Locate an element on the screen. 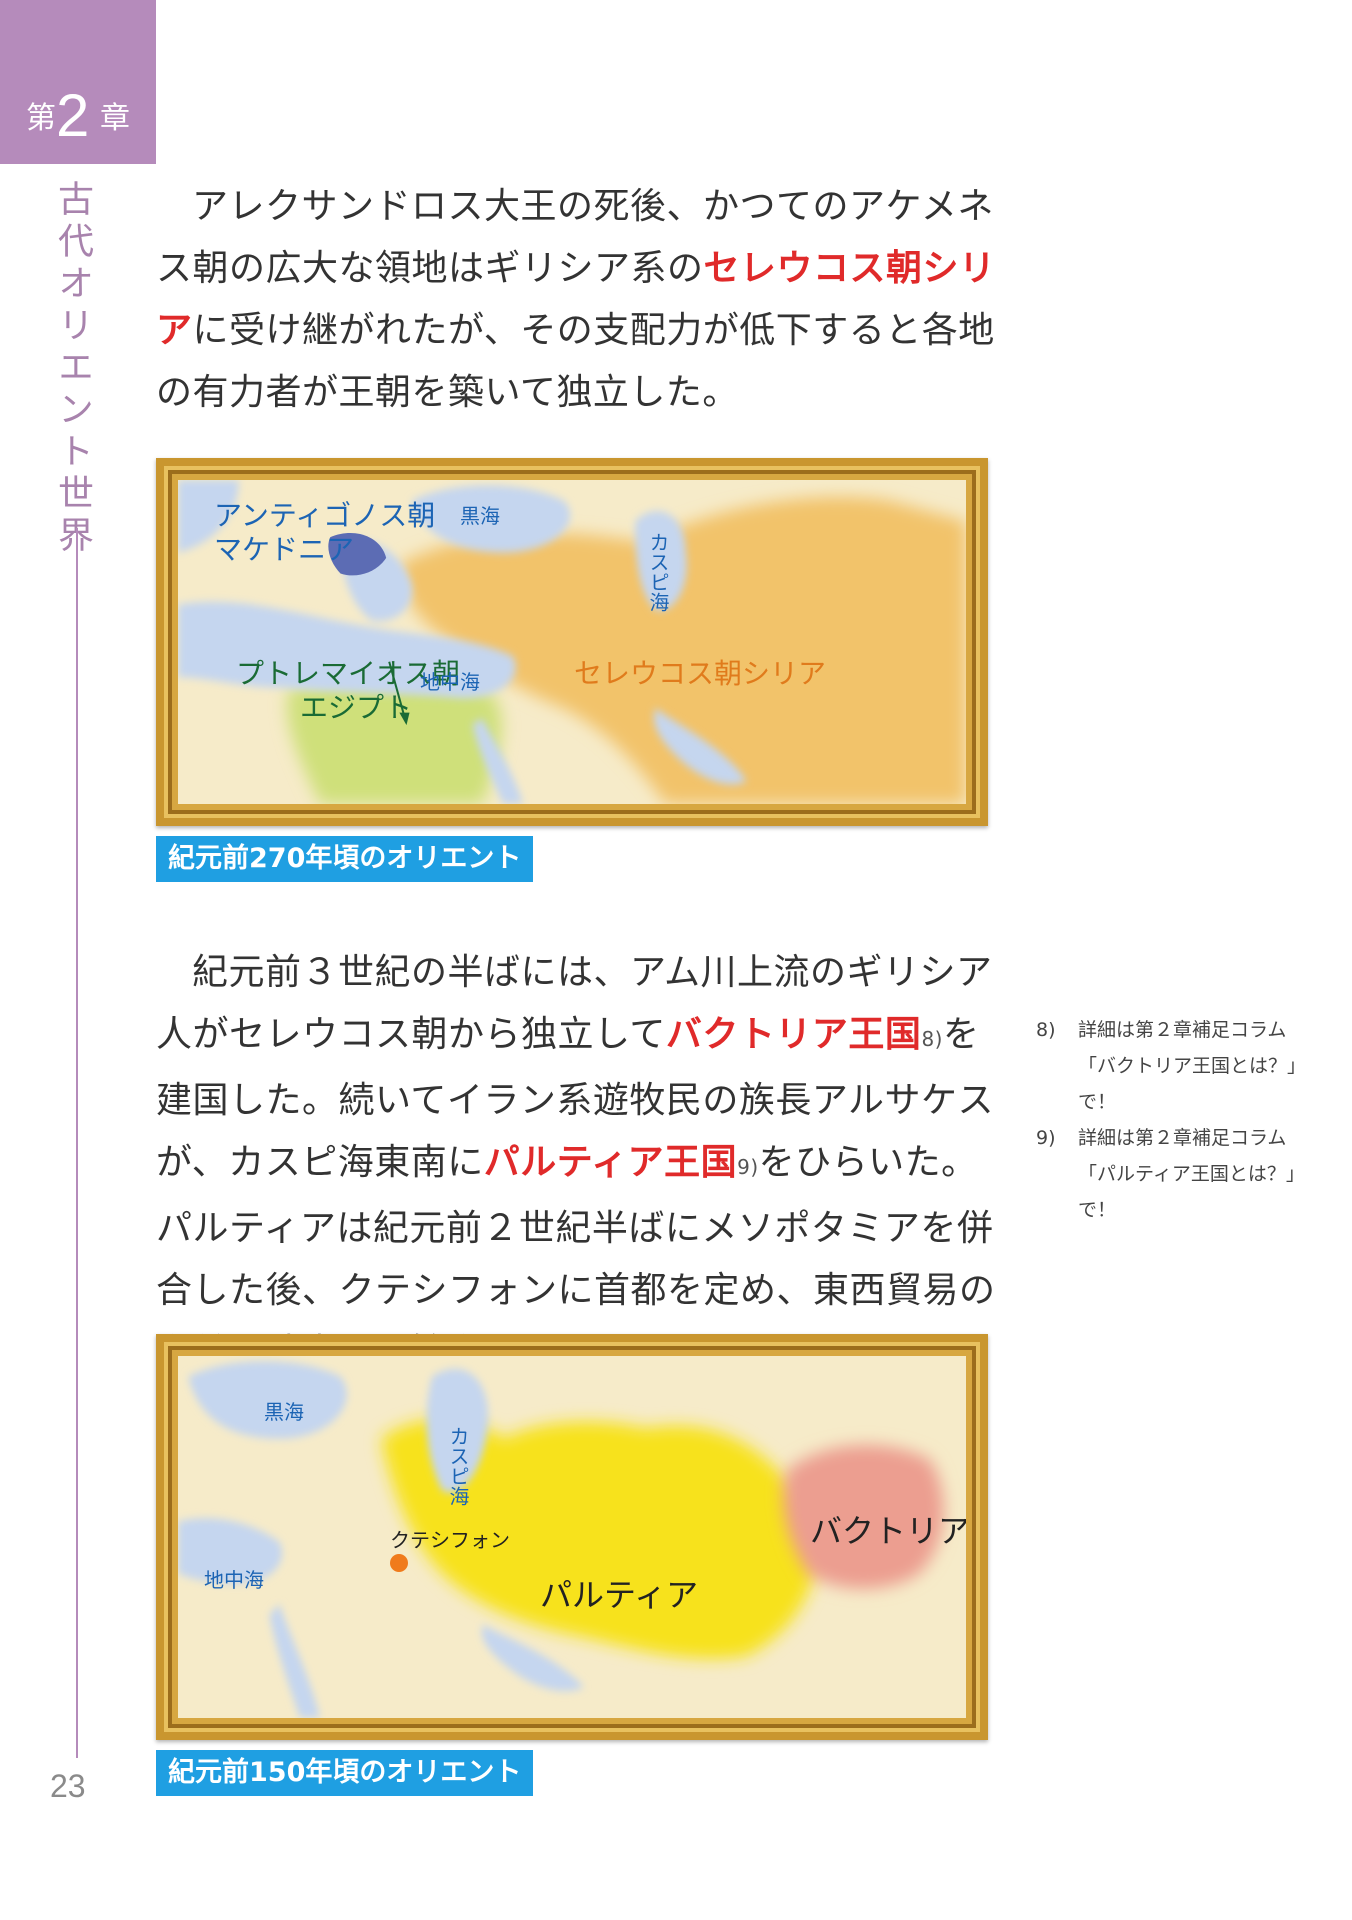 This screenshot has width=1352, height=1920. footnote-ref-8: 8) is located at coordinates (932, 1039).